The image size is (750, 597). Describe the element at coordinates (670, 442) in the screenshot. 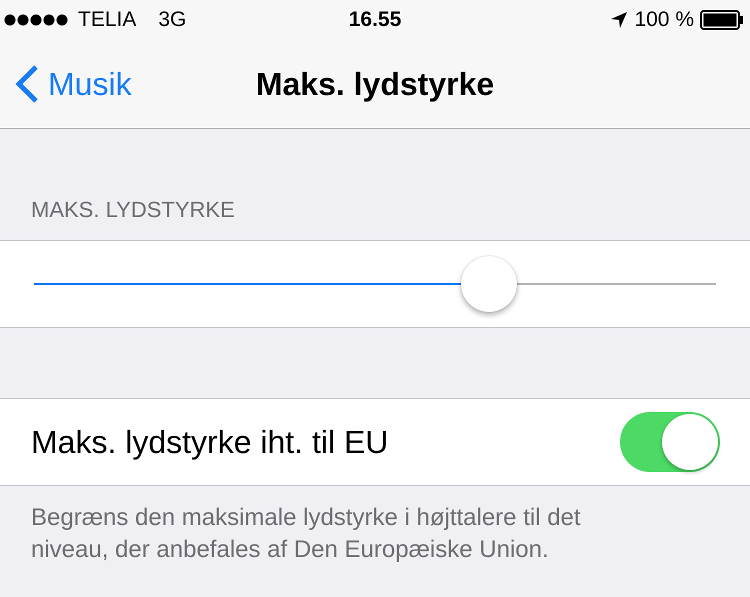

I see `toggle-switch` at that location.